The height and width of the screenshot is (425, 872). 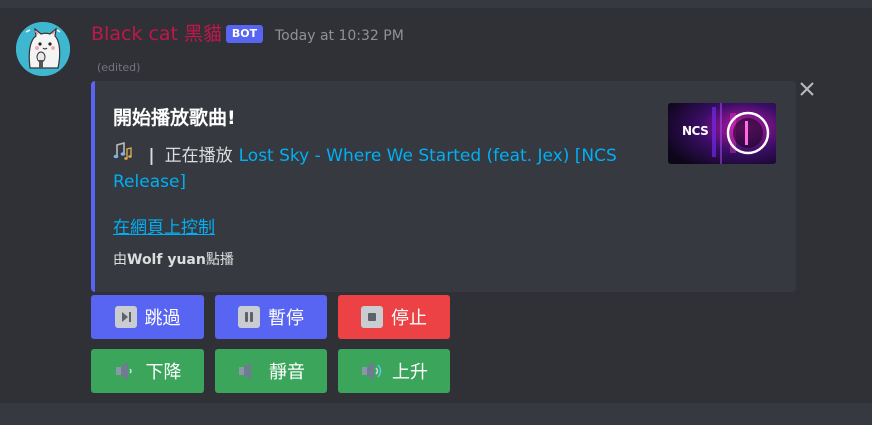 I want to click on pause-button: 暫停, so click(x=271, y=317).